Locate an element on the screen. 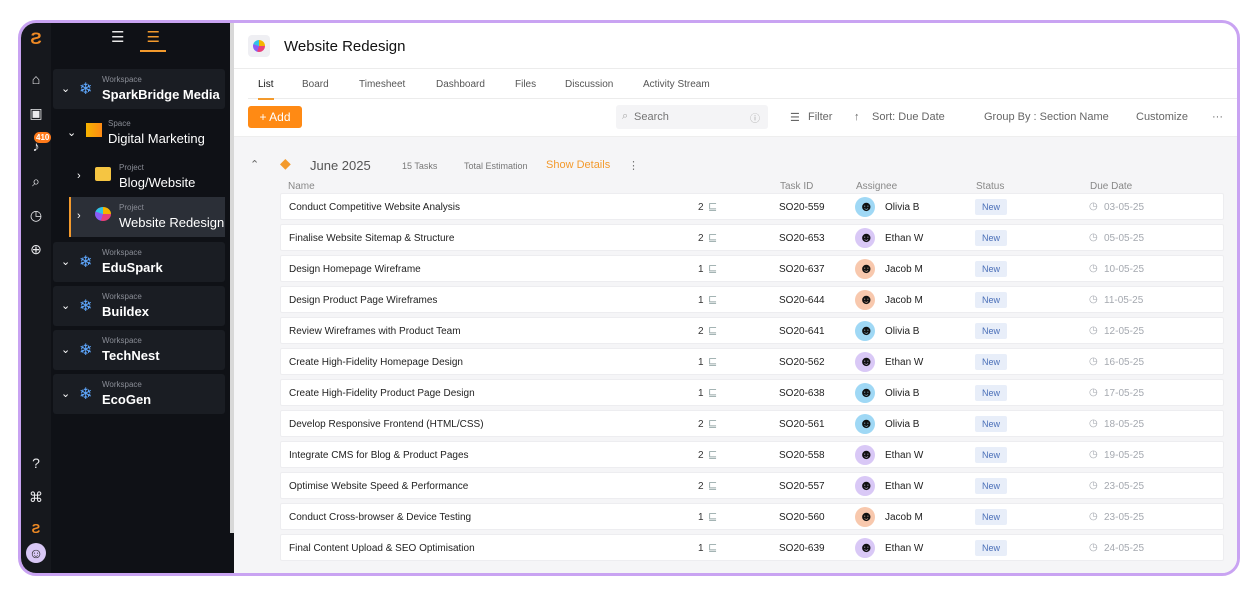 This screenshot has width=1258, height=595. due-date: 05-05-25 is located at coordinates (1124, 238).